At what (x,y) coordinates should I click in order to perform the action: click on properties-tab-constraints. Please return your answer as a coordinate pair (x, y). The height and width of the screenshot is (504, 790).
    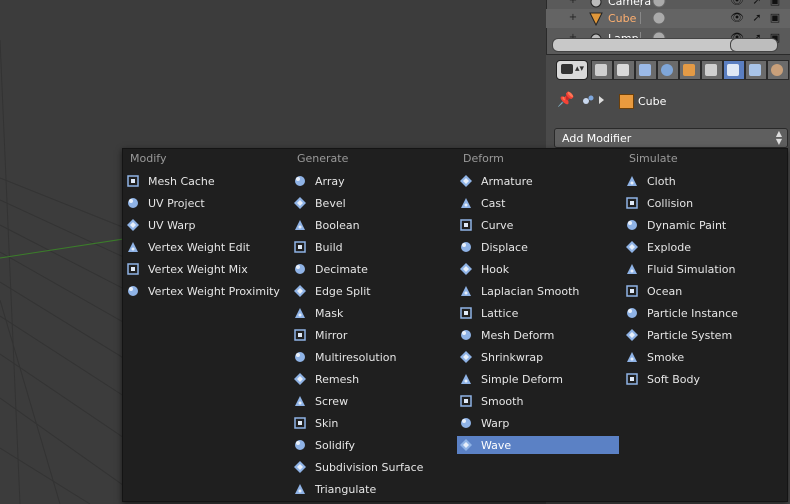
    Looking at the image, I should click on (712, 70).